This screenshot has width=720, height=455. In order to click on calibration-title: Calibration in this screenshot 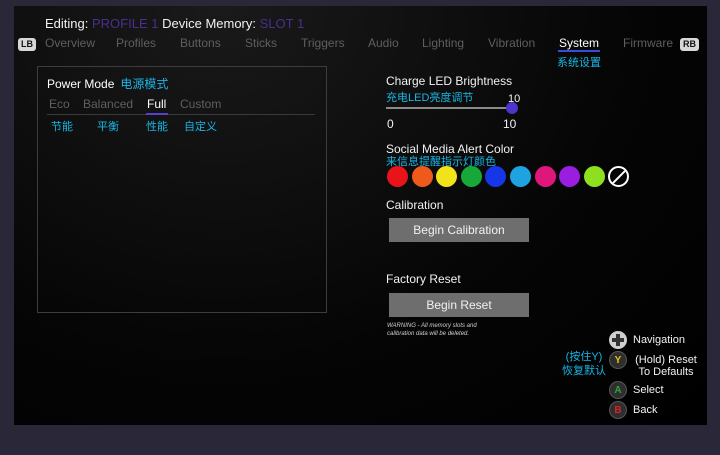, I will do `click(415, 205)`.